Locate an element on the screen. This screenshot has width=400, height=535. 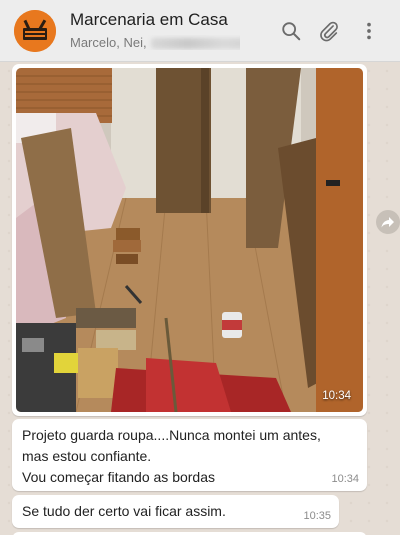
forward-arrow-icon is located at coordinates (387, 222).